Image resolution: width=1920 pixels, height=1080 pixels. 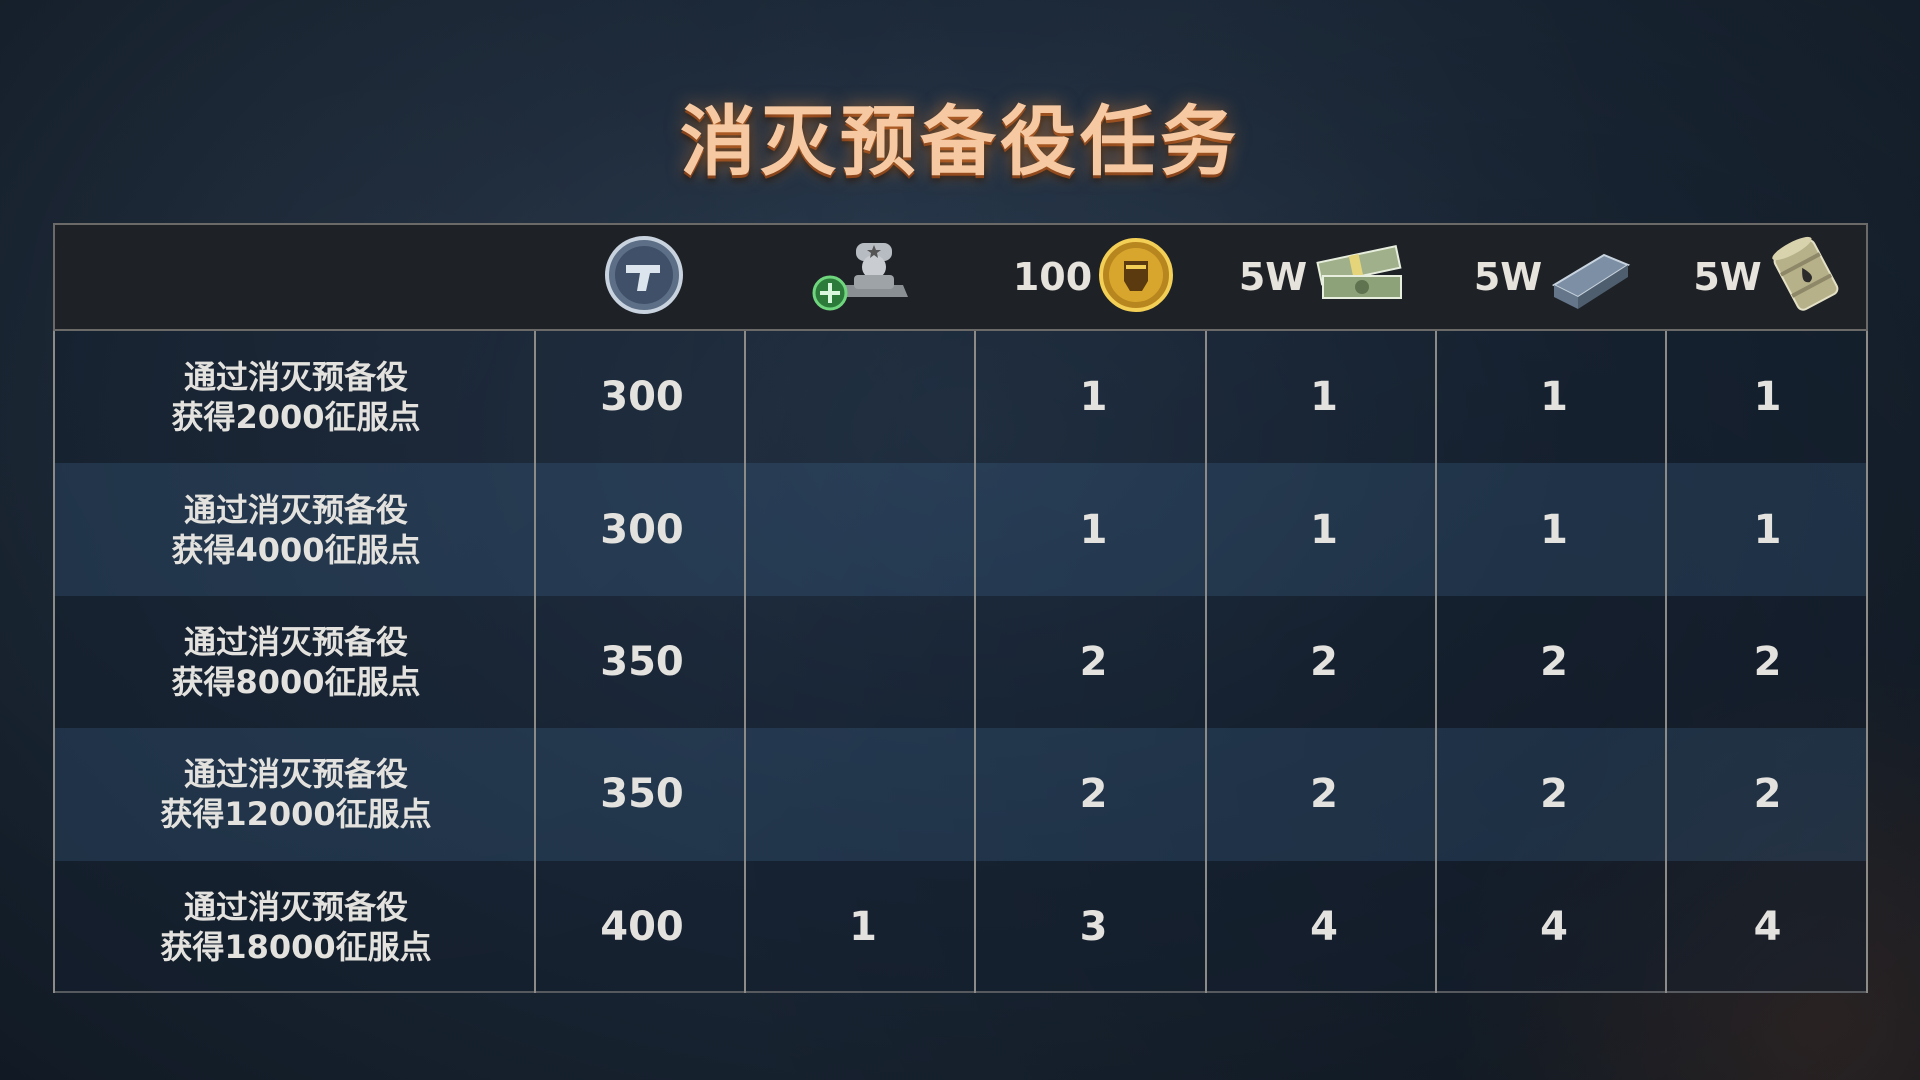 What do you see at coordinates (960, 926) in the screenshot?
I see `table-row: 通过消灭预备役 获得18000征服点 400 1 3 4 4 4` at bounding box center [960, 926].